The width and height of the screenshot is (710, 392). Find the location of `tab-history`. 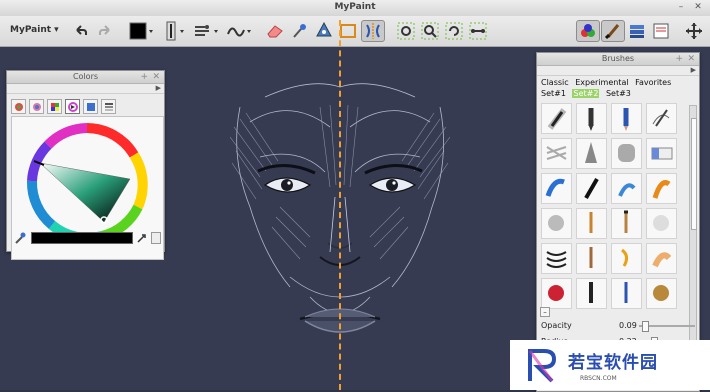

tab-history is located at coordinates (108, 106).